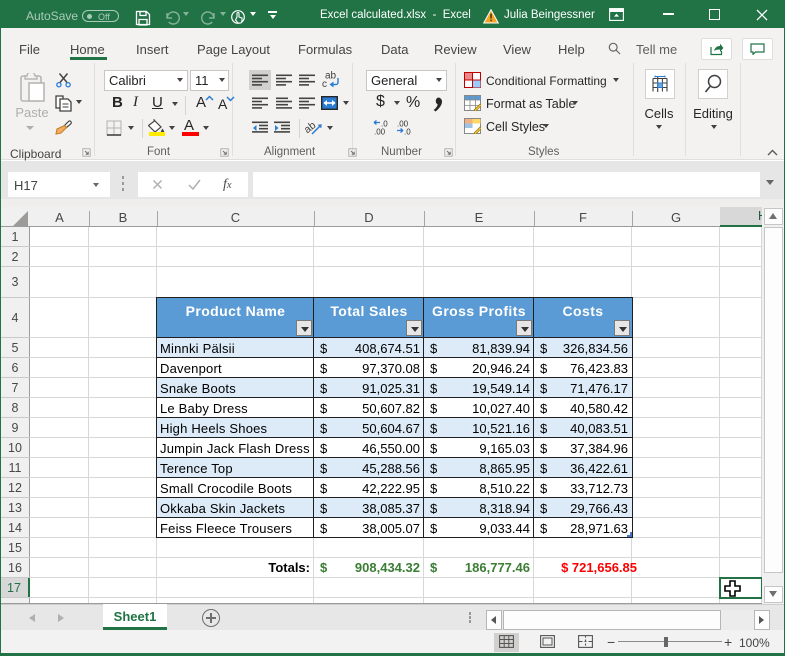 The height and width of the screenshot is (656, 785). I want to click on svg-text: .00, so click(380, 132).